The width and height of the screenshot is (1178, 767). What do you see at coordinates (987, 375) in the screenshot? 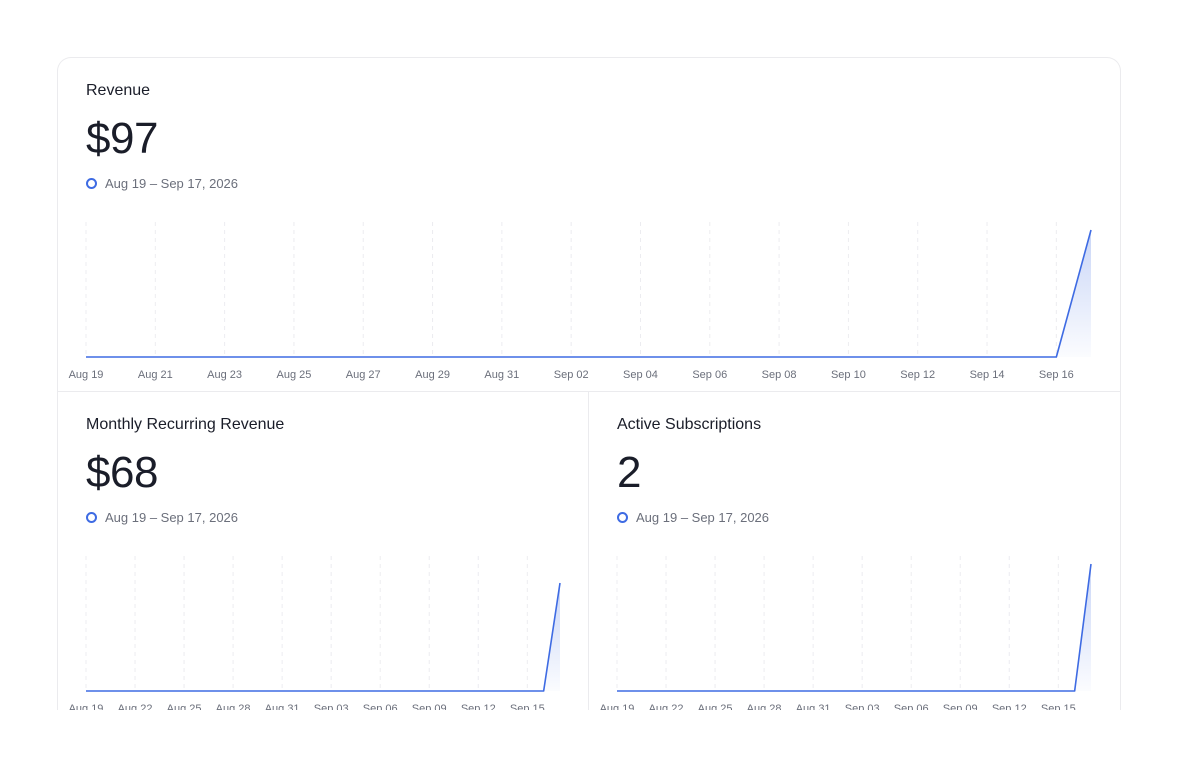
I see `x-tick-label: Sep 14` at bounding box center [987, 375].